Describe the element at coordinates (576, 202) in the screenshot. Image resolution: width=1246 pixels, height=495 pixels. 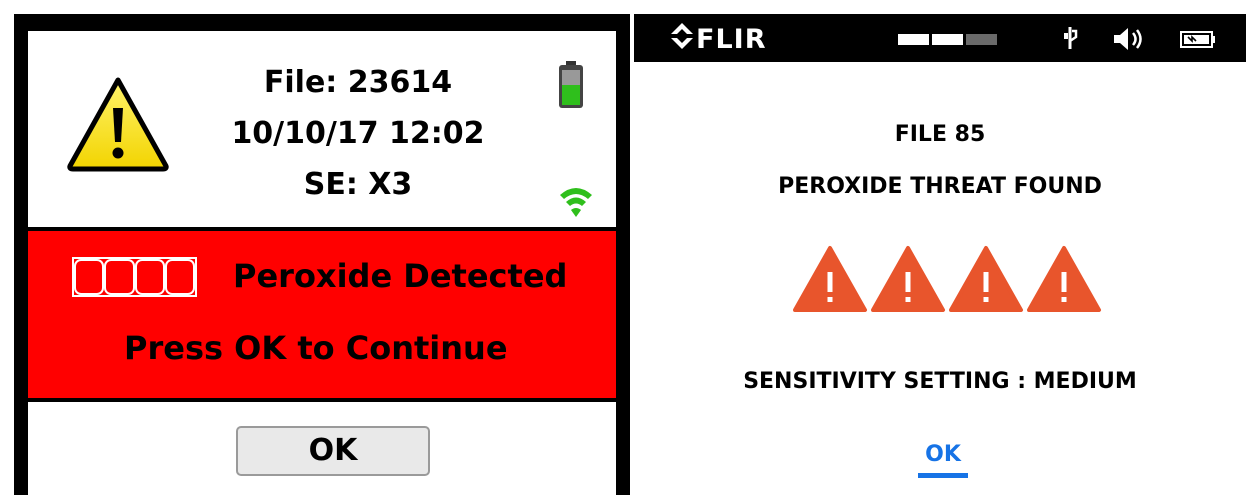
I see `wifi-icon` at that location.